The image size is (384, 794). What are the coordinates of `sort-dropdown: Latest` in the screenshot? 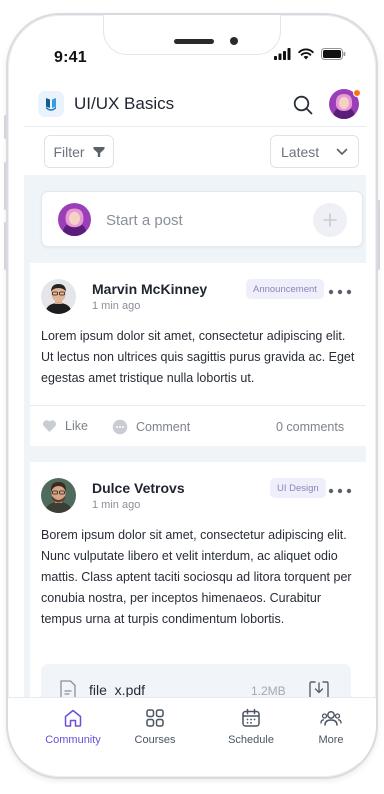 It's located at (314, 151).